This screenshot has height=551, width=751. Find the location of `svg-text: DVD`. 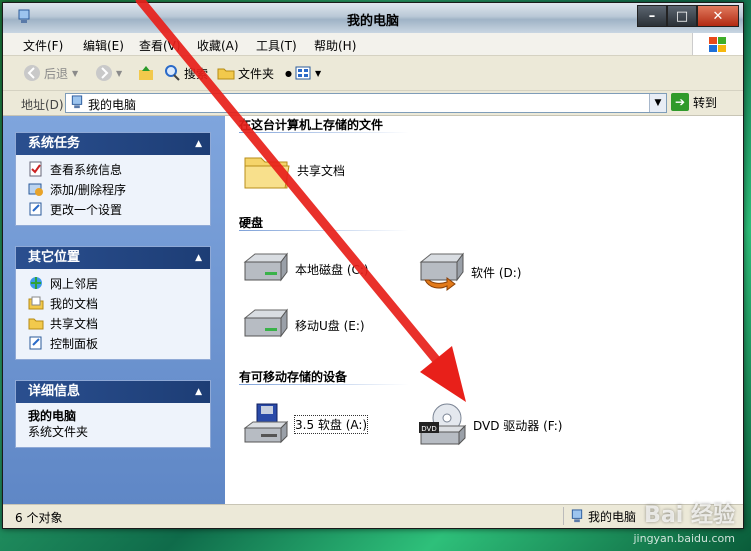

svg-text: DVD is located at coordinates (428, 429).